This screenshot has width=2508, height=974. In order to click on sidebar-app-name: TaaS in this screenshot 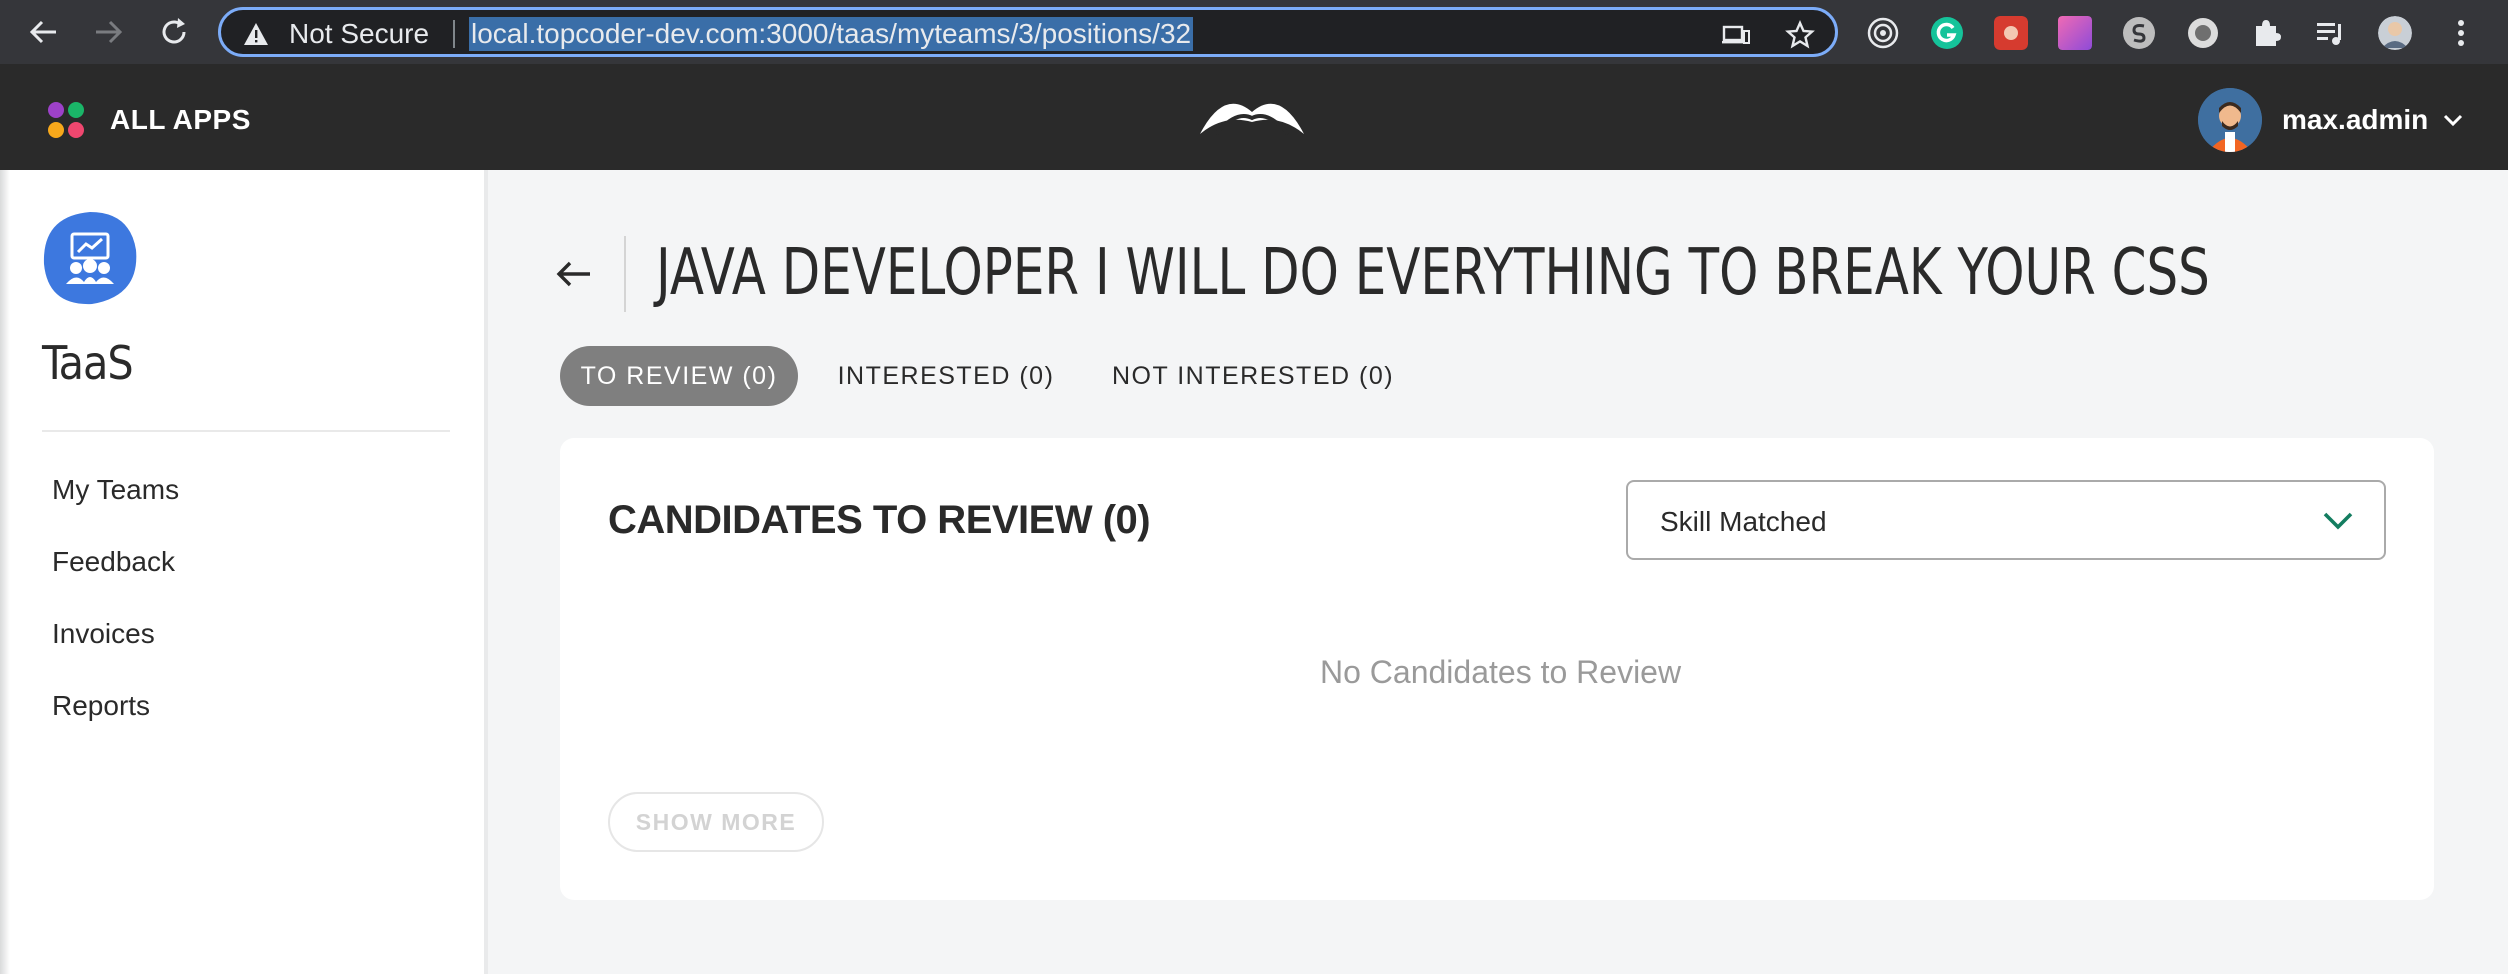, I will do `click(88, 363)`.